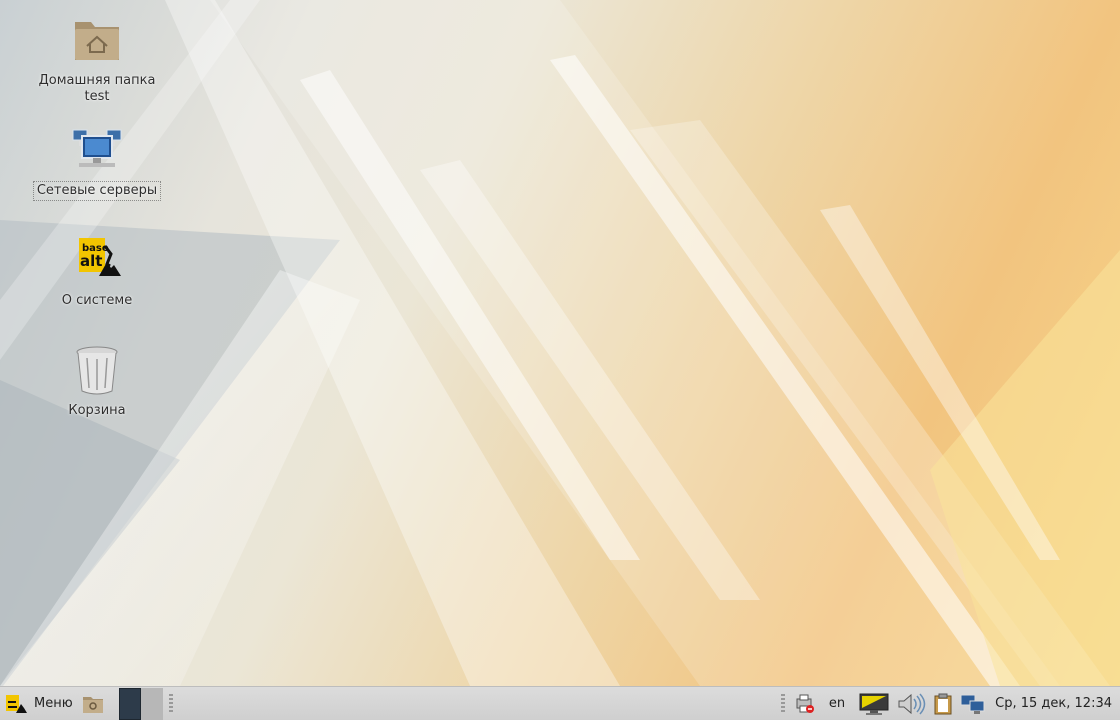 This screenshot has height=720, width=1120. Describe the element at coordinates (1053, 703) in the screenshot. I see `clock: Ср, 15 дек, 12:34` at that location.